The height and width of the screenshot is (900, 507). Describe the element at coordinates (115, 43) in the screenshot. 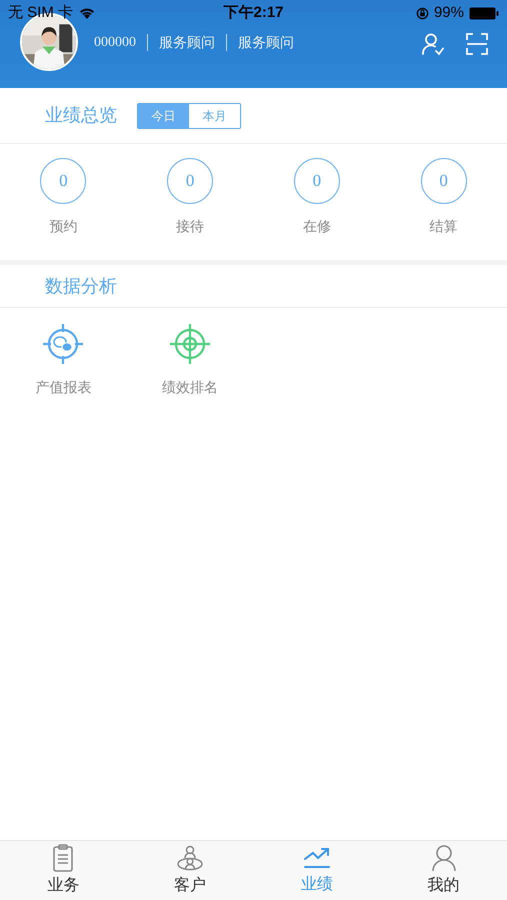

I see `staff-code: 000000` at that location.